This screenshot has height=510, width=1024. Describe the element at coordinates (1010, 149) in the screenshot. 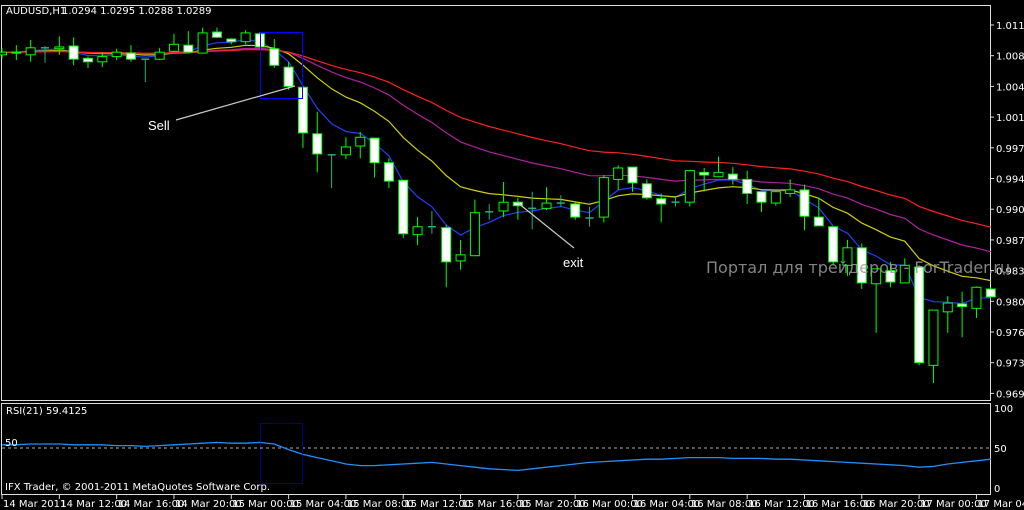

I see `price-tick-label: 0.9975` at that location.